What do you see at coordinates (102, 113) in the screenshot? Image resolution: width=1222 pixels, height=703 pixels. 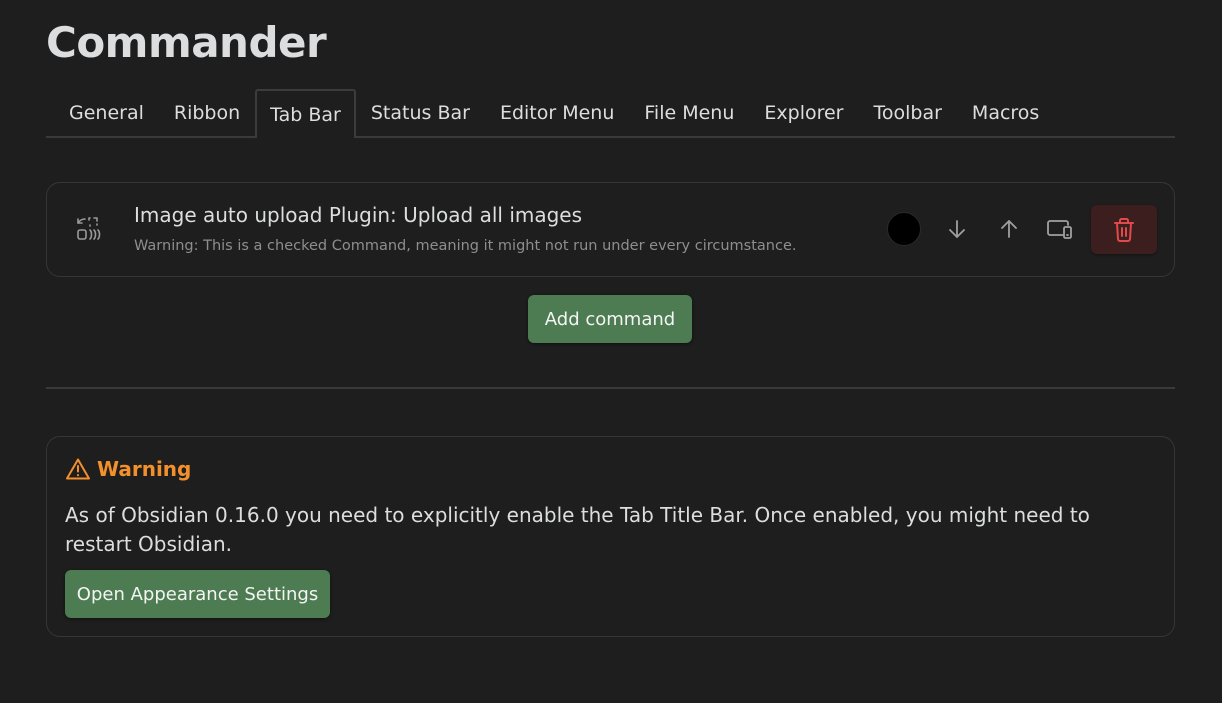 I see `tab-general: General` at bounding box center [102, 113].